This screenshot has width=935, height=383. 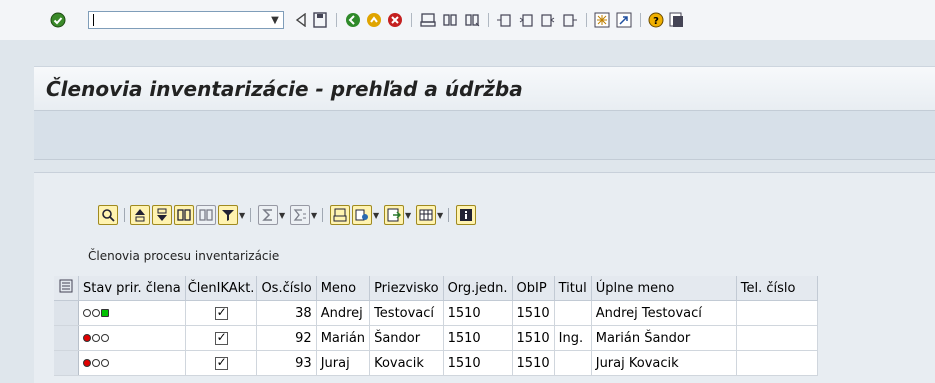 I want to click on info-icon, so click(x=466, y=215).